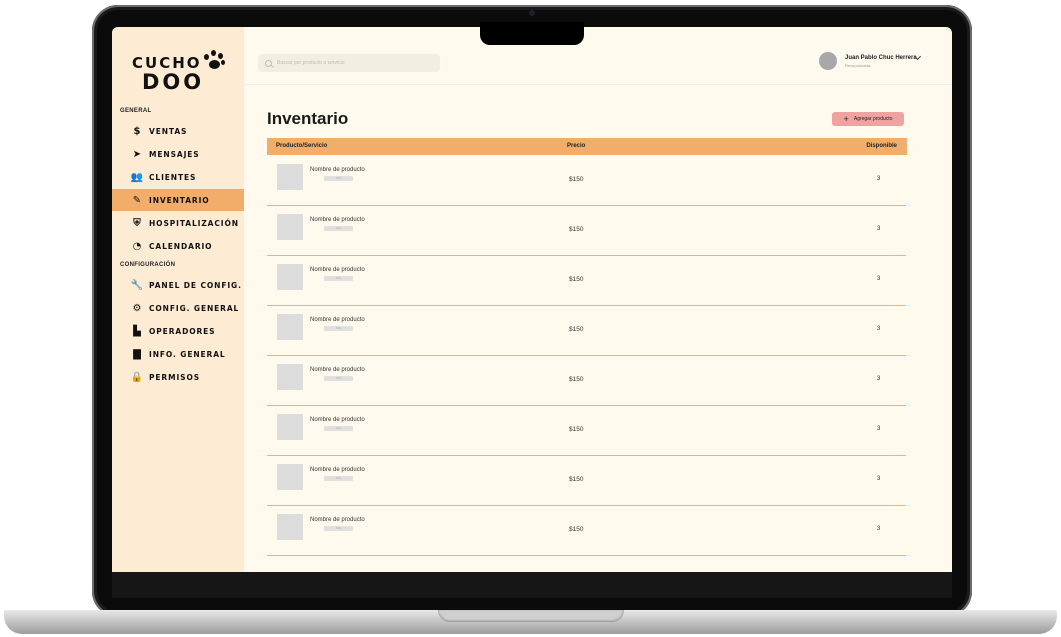 The height and width of the screenshot is (637, 1061). I want to click on send-icon: ➤, so click(137, 154).